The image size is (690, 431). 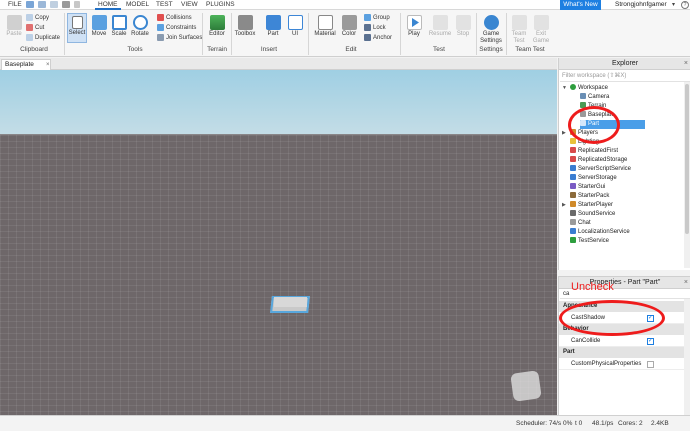 I want to click on terrain-editor-button: Editor, so click(x=217, y=26).